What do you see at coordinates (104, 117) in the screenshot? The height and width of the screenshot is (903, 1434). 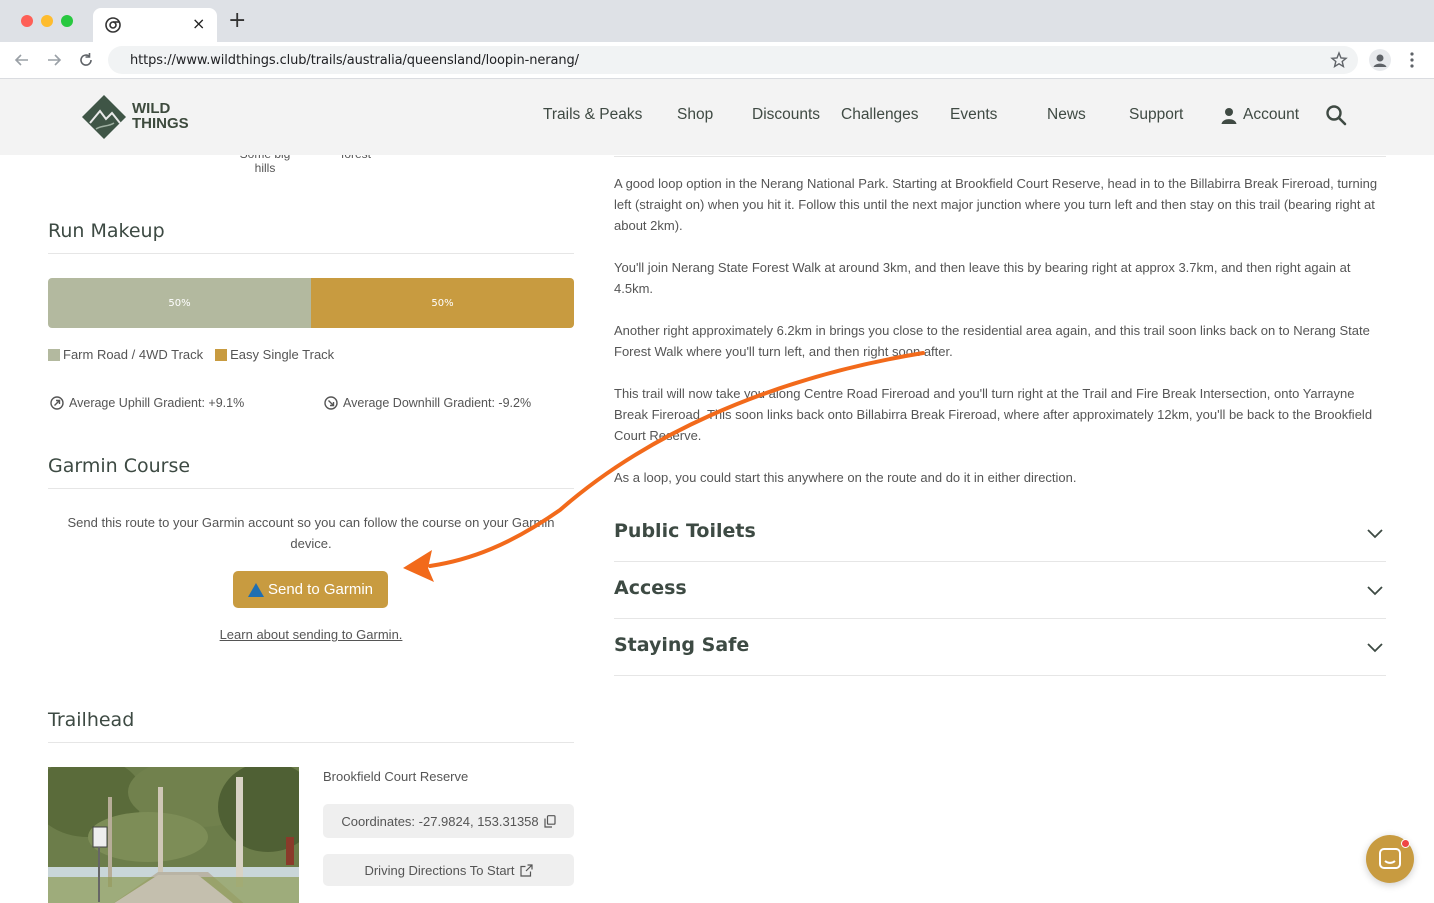 I see `logo-mountain-icon` at bounding box center [104, 117].